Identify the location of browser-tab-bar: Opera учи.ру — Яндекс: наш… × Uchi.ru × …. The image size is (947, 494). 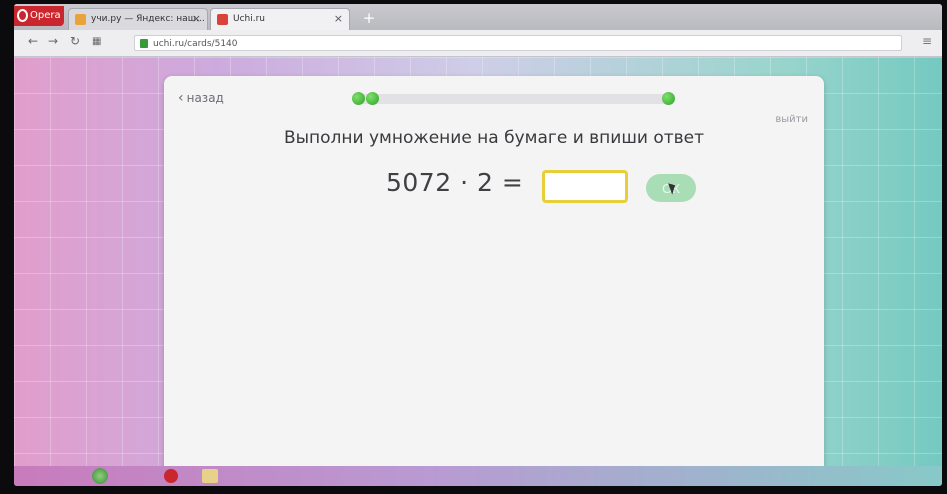
(478, 17).